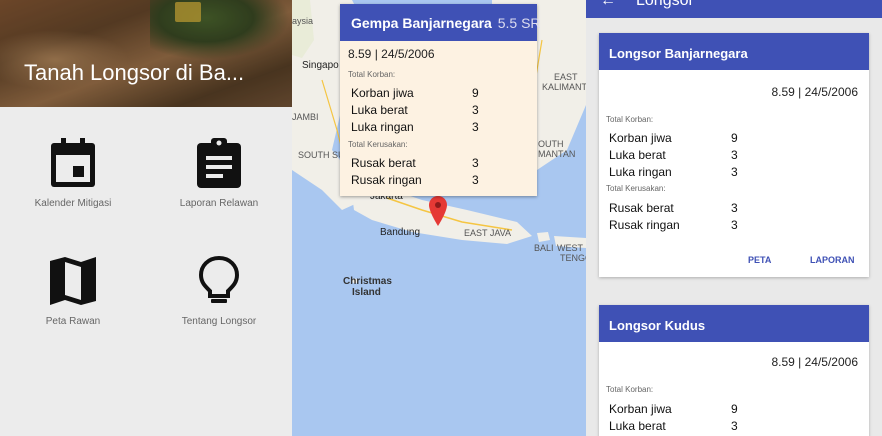 This screenshot has height=436, width=882. What do you see at coordinates (382, 127) in the screenshot?
I see `info-korban-name: Luka ringan` at bounding box center [382, 127].